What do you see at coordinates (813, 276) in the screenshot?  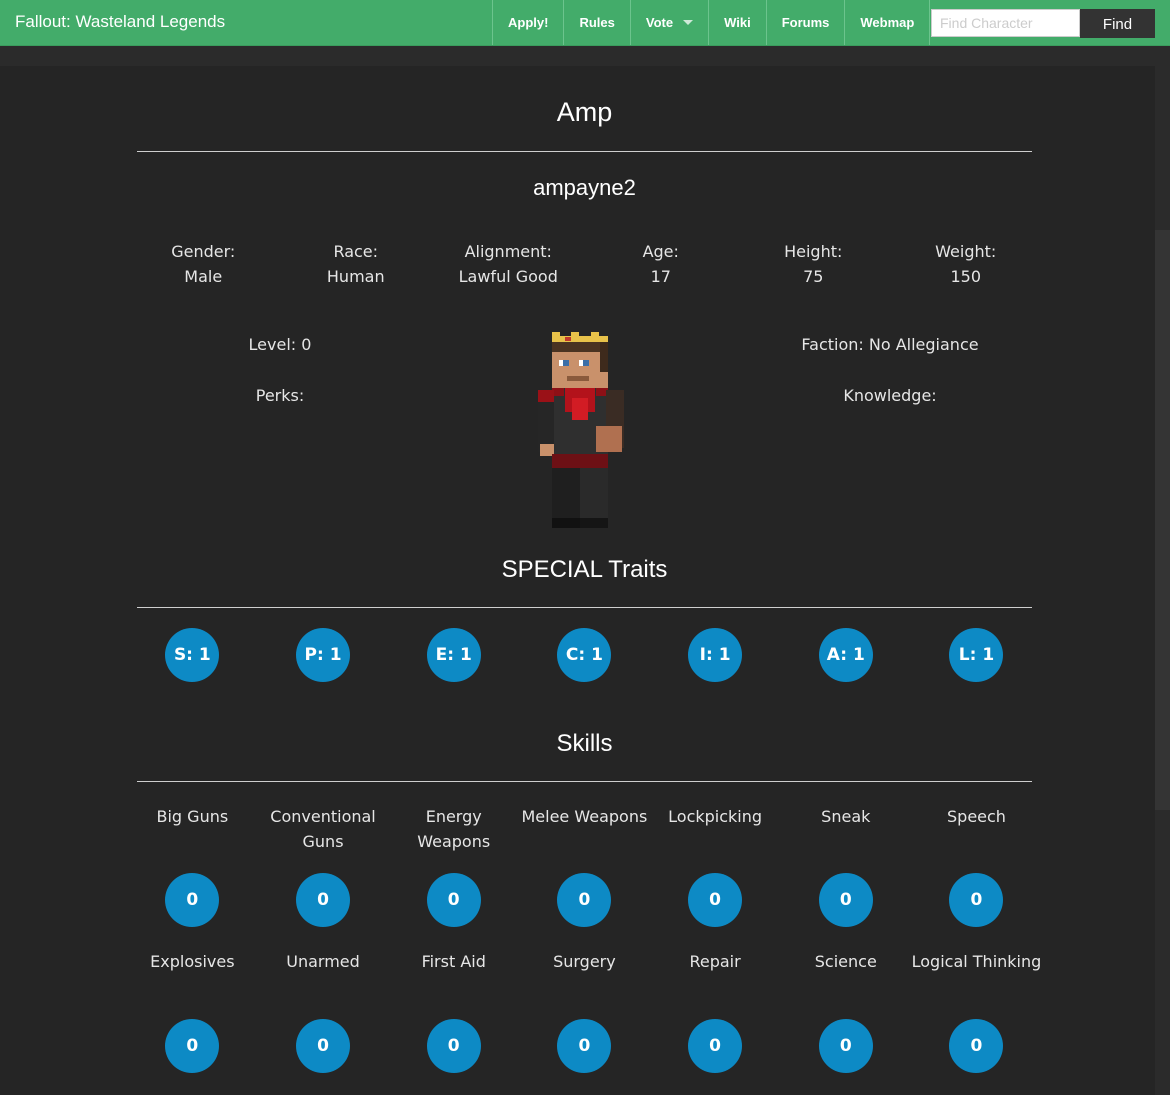 I see `info-value: 75` at bounding box center [813, 276].